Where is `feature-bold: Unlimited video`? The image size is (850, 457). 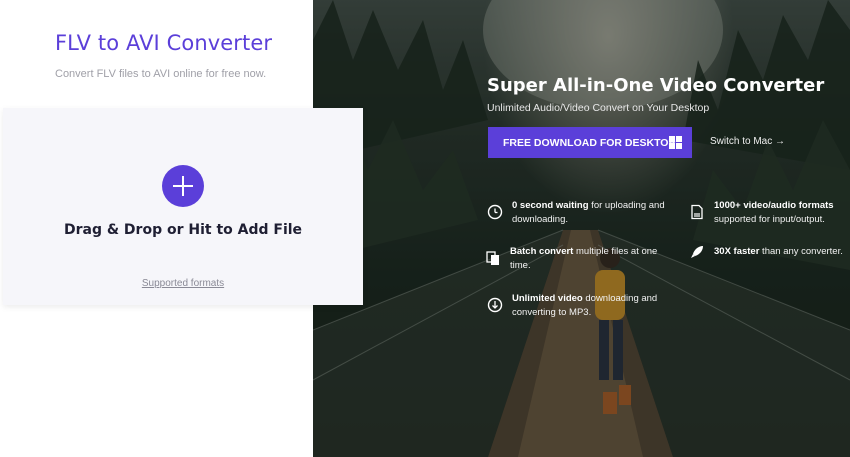 feature-bold: Unlimited video is located at coordinates (547, 298).